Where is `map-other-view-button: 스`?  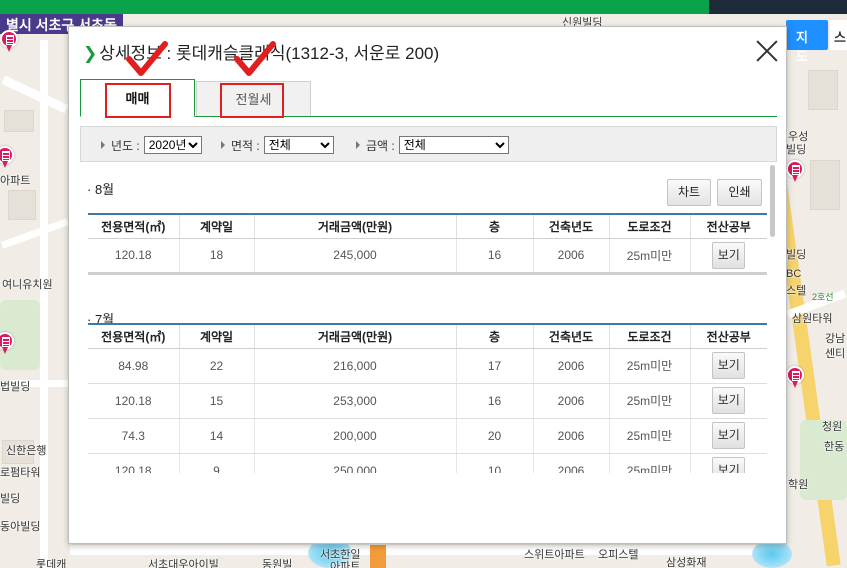
map-other-view-button: 스 is located at coordinates (838, 35).